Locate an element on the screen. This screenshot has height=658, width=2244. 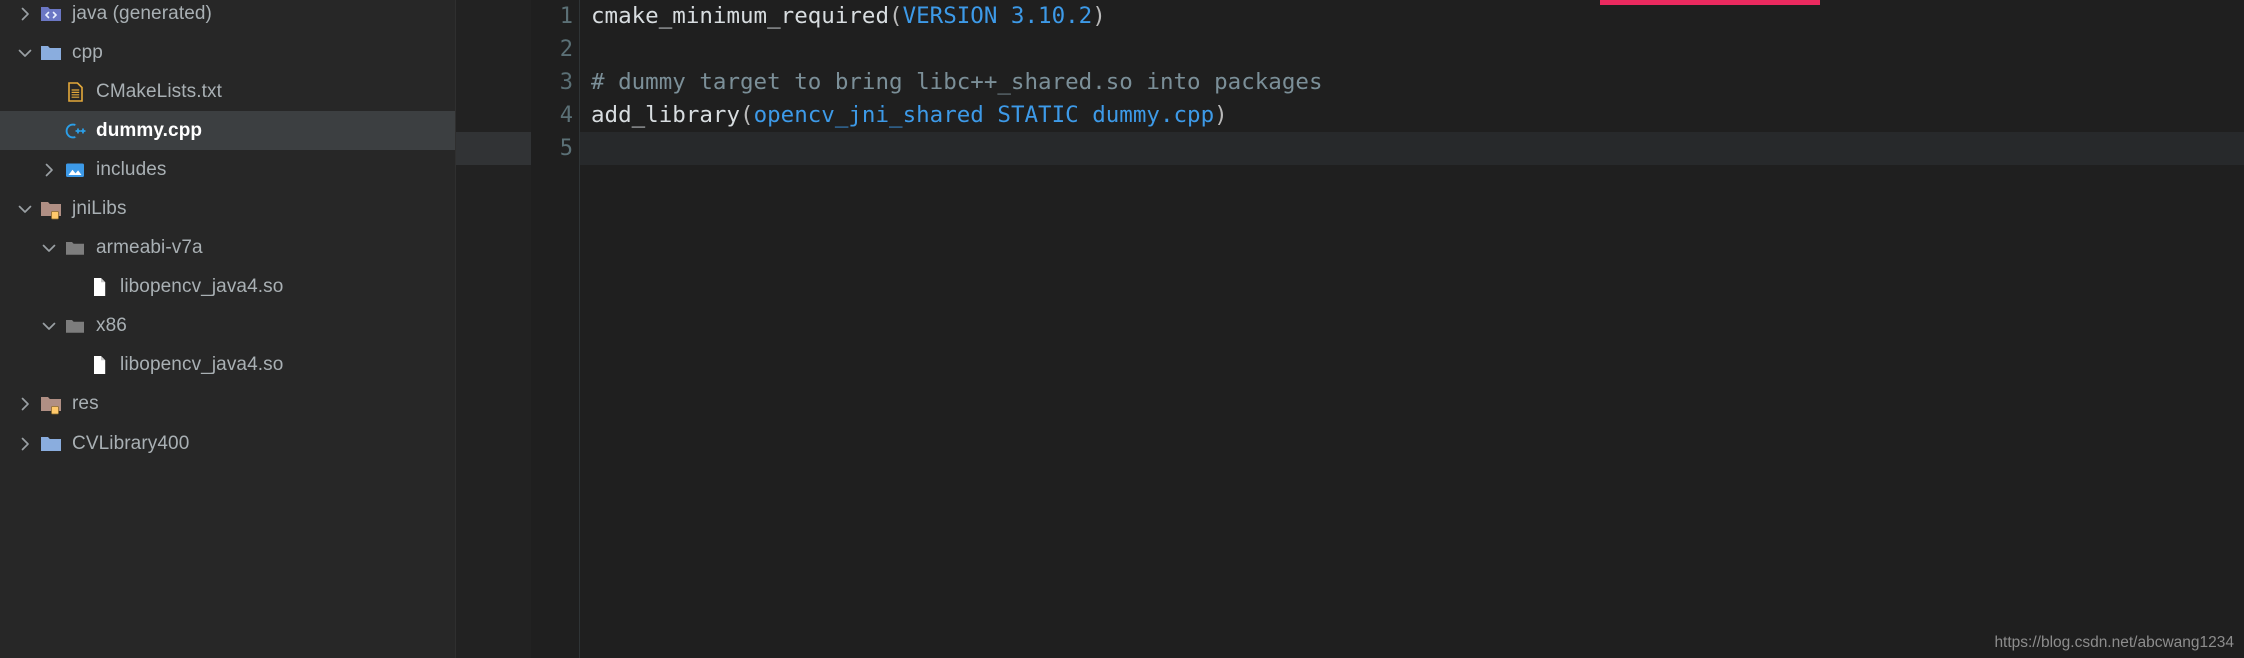
accent-bar is located at coordinates (1710, 2).